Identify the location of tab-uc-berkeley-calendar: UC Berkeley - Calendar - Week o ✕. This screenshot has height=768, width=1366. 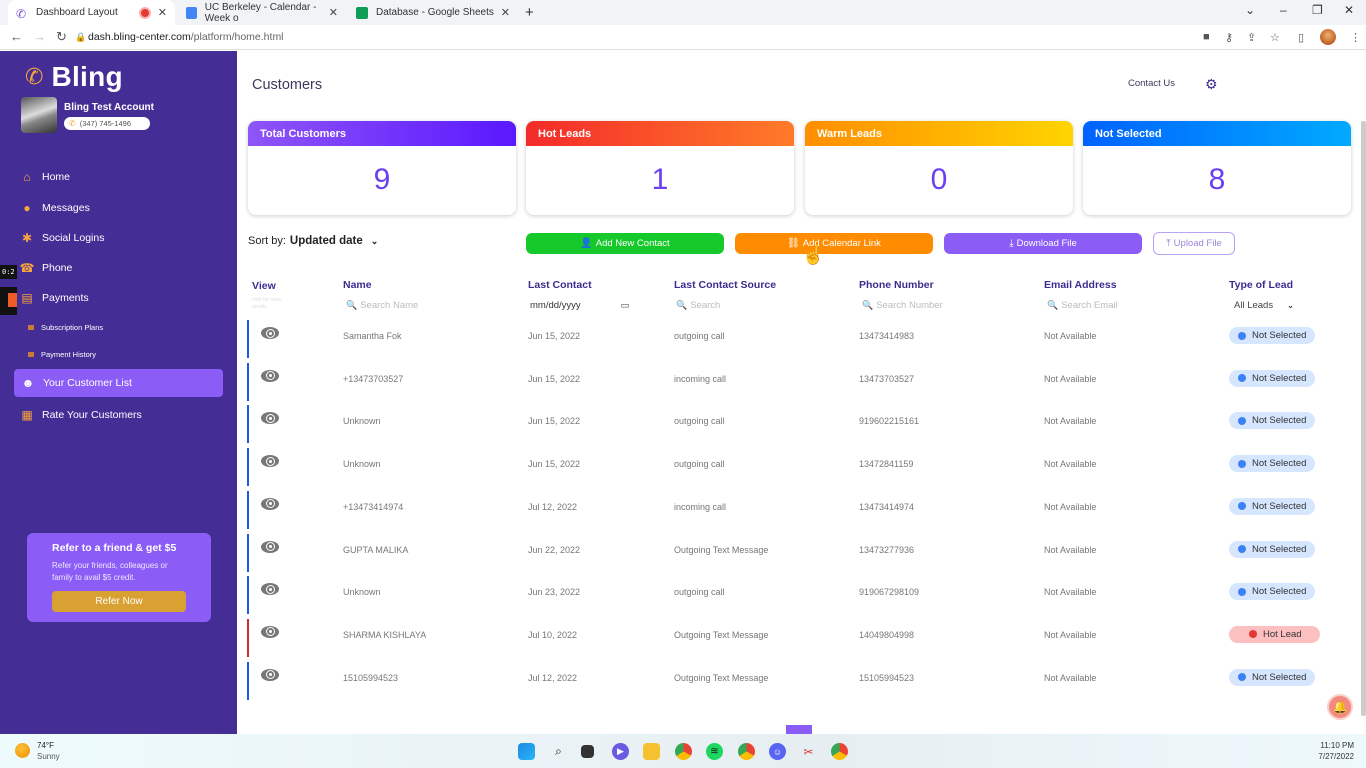
(262, 12).